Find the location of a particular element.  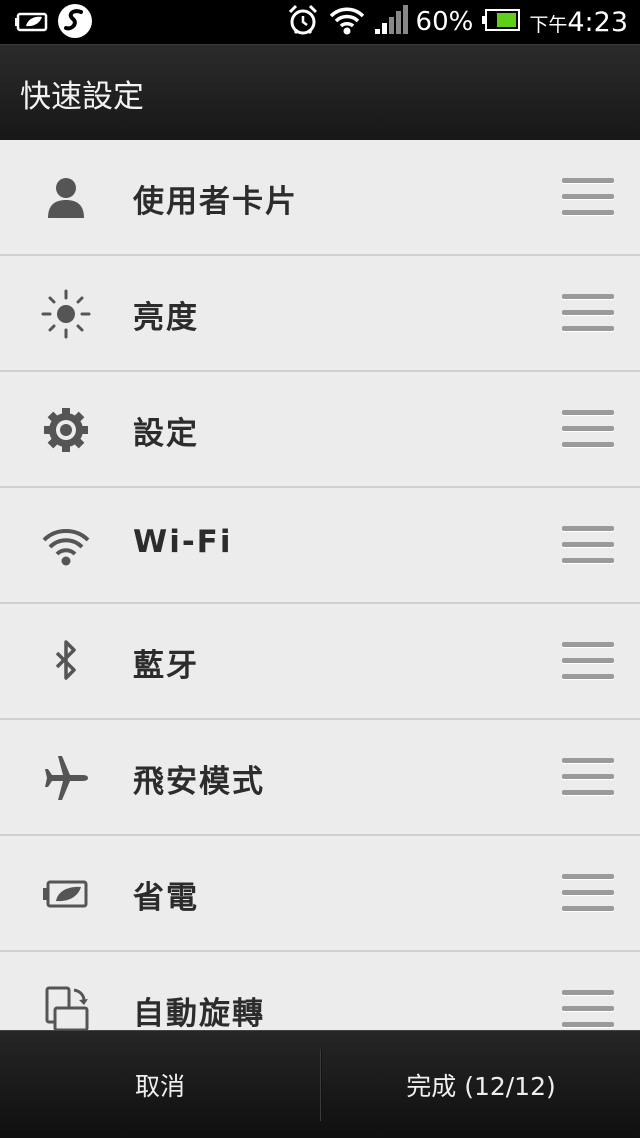

status-right: 60% 下午4:23 is located at coordinates (457, 22).